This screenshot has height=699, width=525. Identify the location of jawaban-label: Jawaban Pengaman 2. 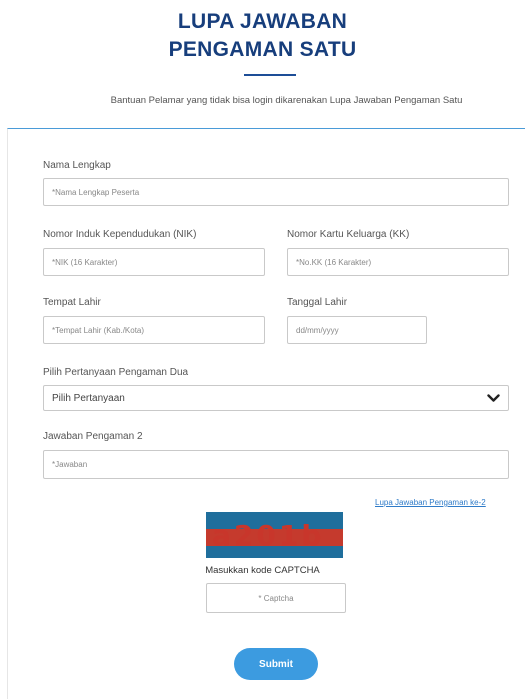
(93, 436).